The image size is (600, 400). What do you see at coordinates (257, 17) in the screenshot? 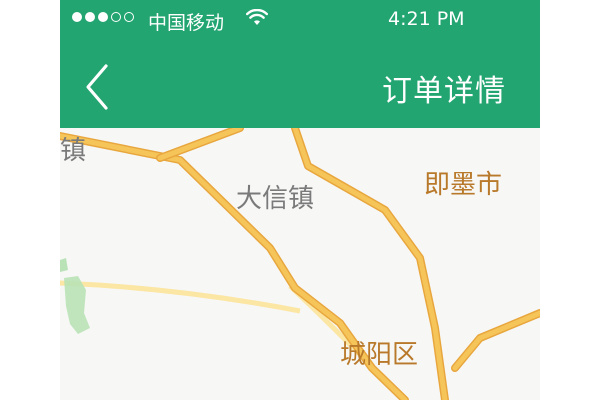
I see `wifi-icon` at bounding box center [257, 17].